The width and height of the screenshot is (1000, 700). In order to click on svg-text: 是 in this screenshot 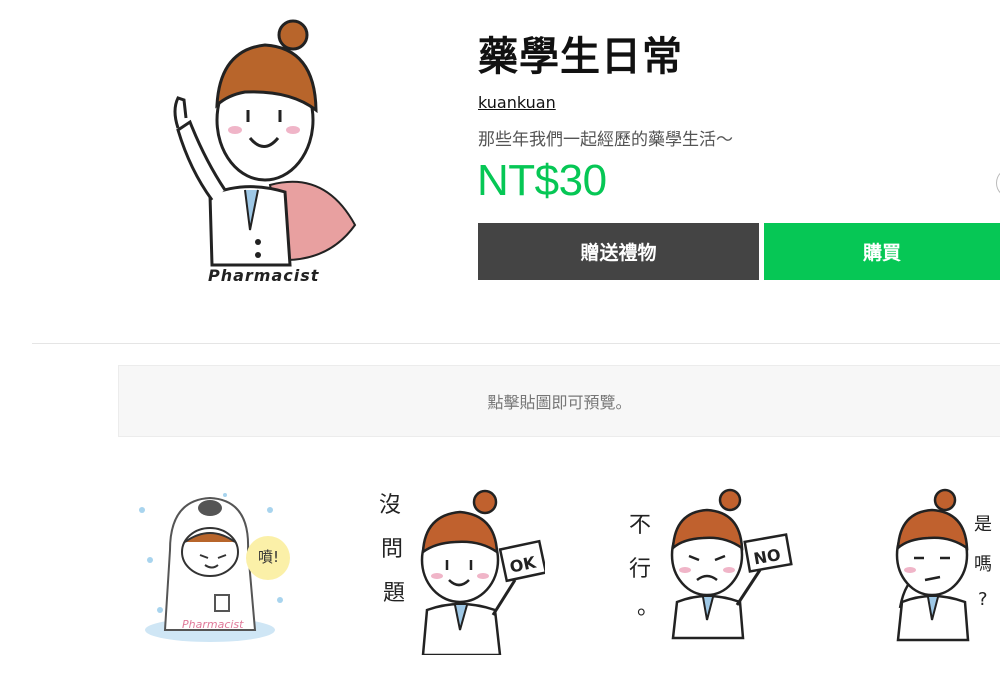, I will do `click(983, 524)`.